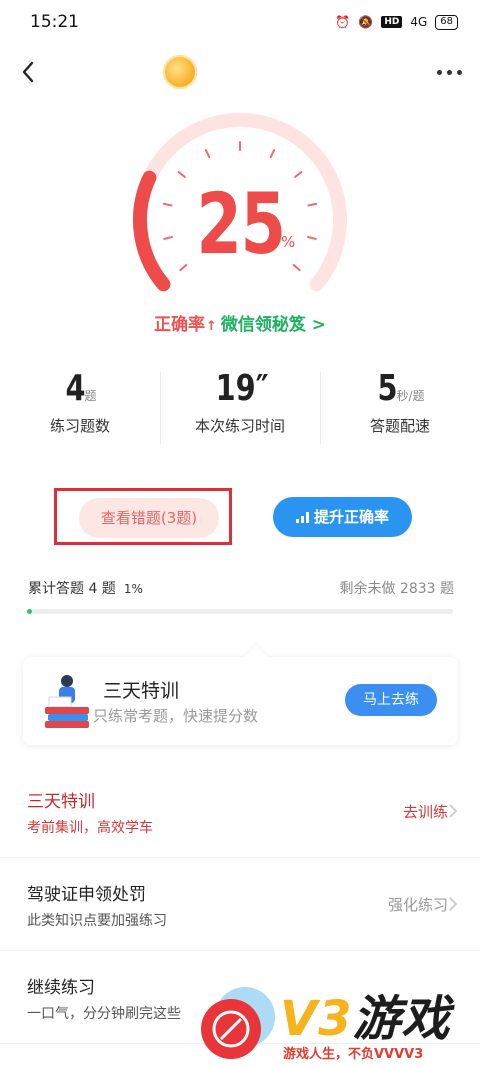 The width and height of the screenshot is (480, 1067). I want to click on list-item-title: 驾驶证申领处罚, so click(86, 895).